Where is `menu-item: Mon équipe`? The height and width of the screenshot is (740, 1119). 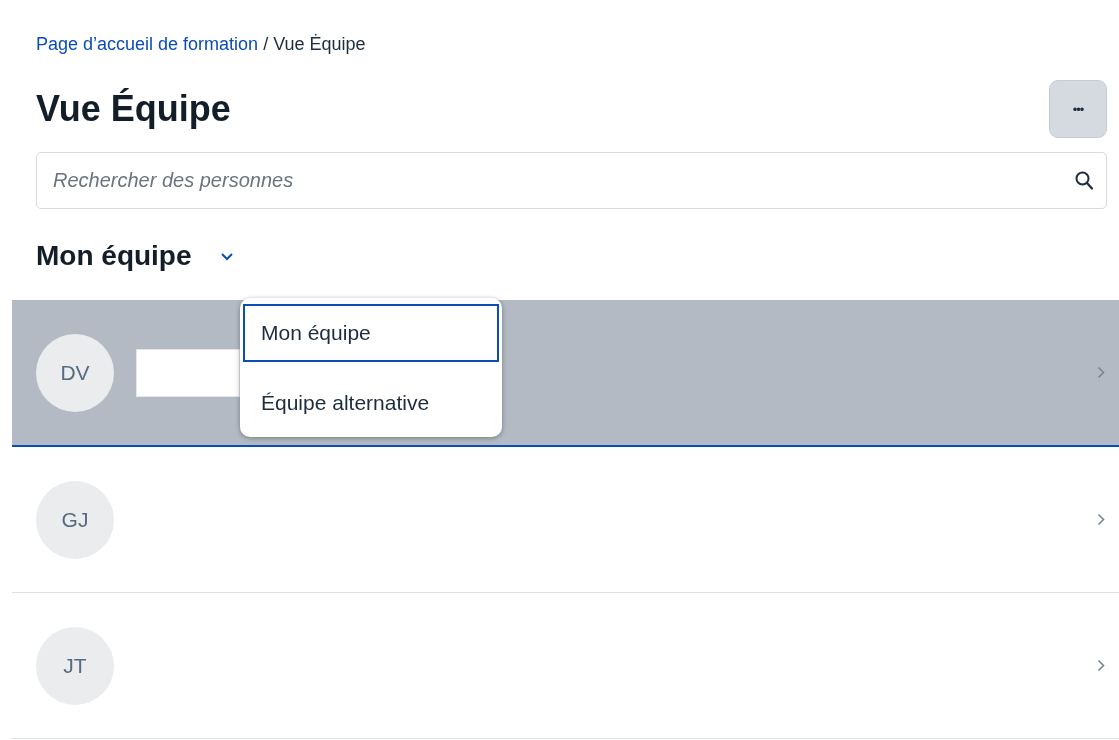
menu-item: Mon équipe is located at coordinates (371, 333).